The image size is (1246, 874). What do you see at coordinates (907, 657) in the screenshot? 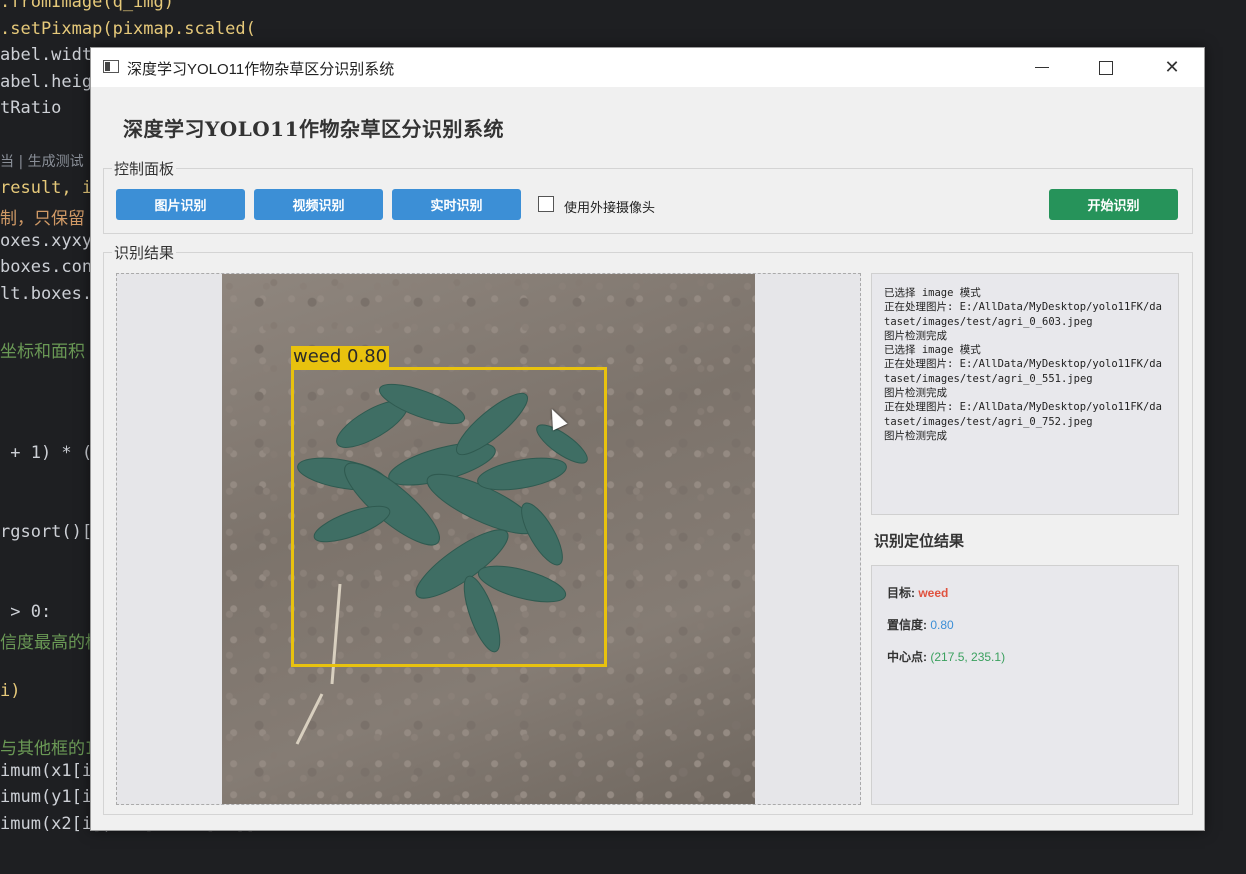
I see `center-label: 中心点:` at bounding box center [907, 657].